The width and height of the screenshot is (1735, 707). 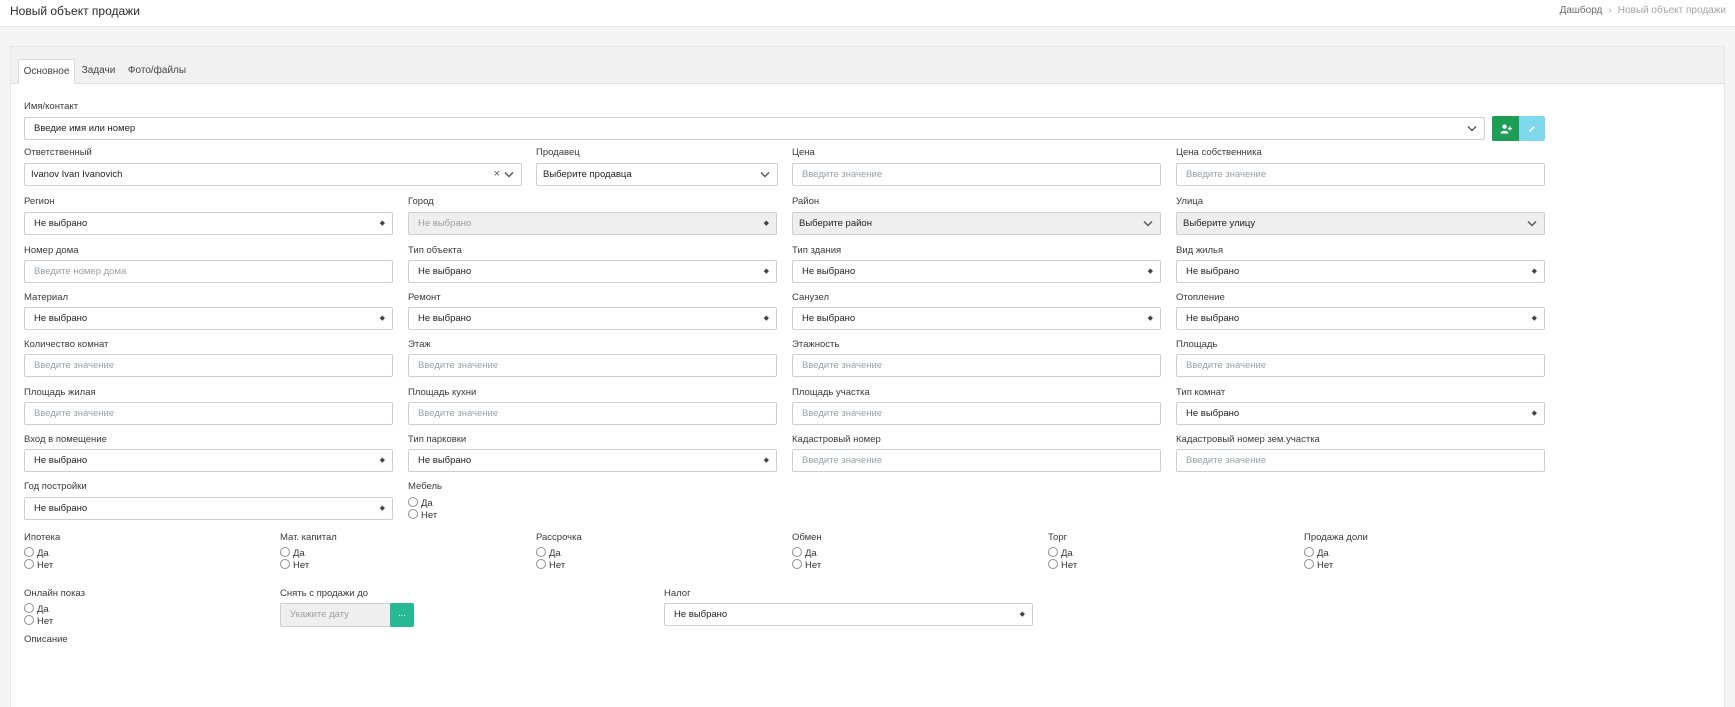 I want to click on bathroom-label: Санузел, so click(x=811, y=297).